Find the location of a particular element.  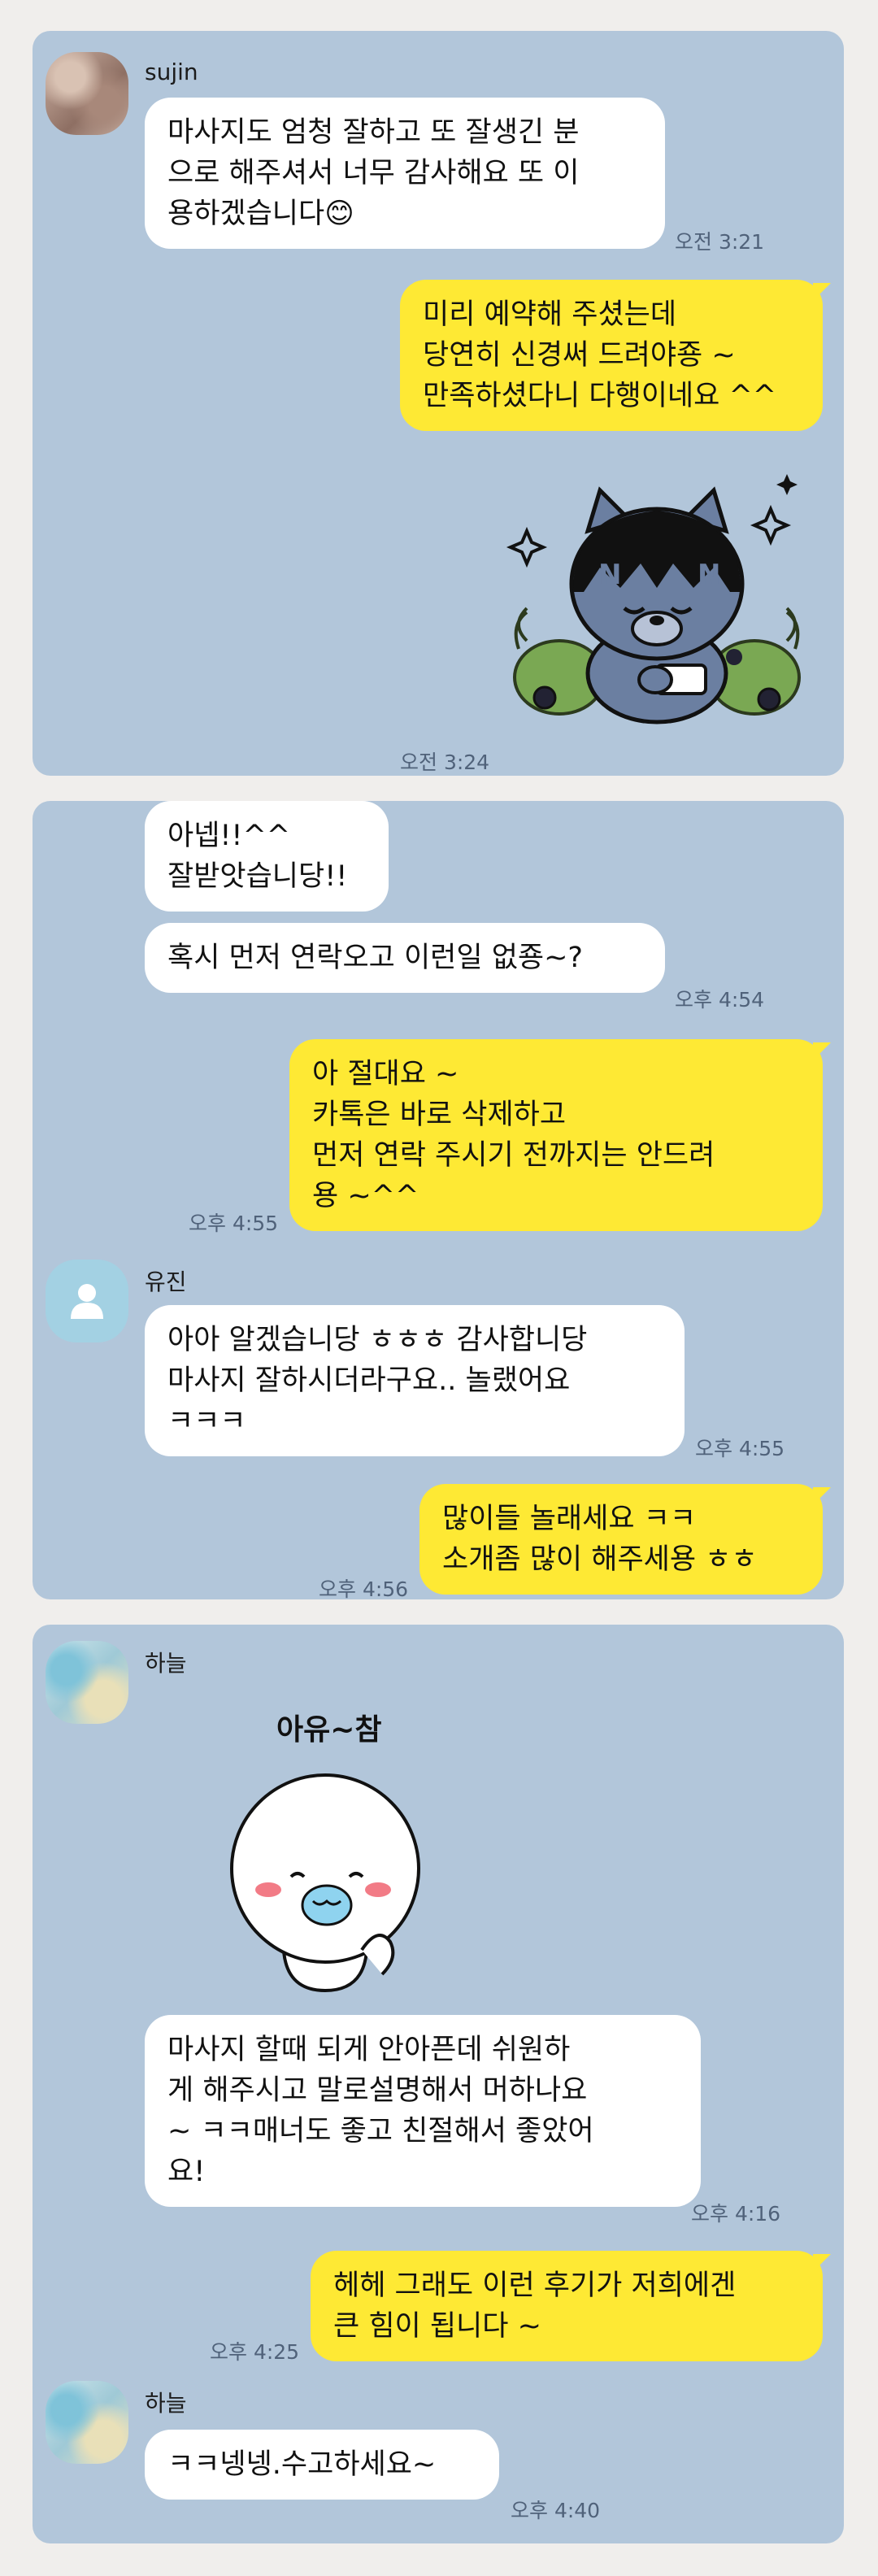

ghost-sticker: 아유~참 is located at coordinates (325, 1861).